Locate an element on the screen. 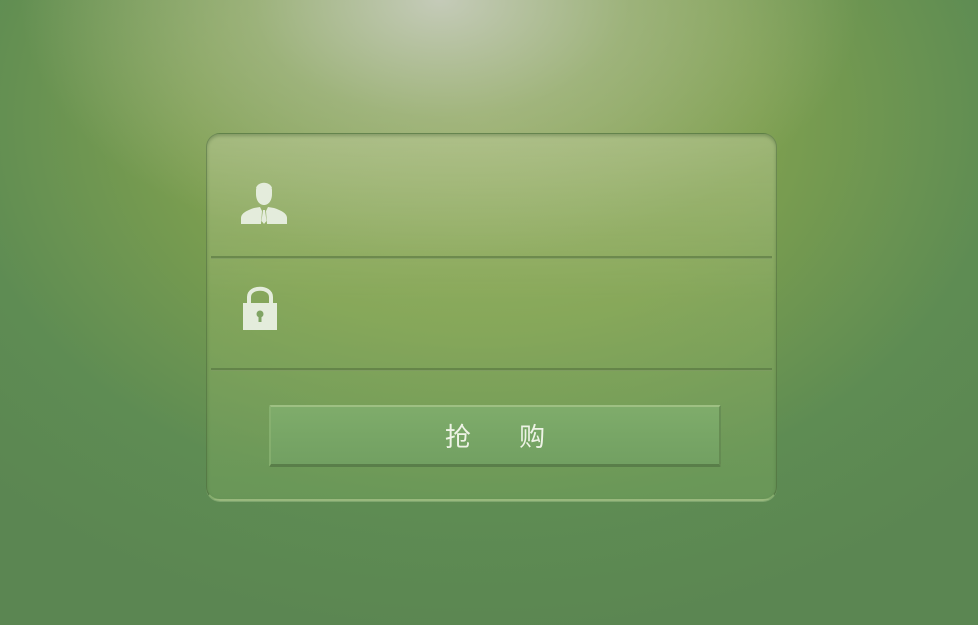 This screenshot has width=978, height=625. lock-icon is located at coordinates (260, 308).